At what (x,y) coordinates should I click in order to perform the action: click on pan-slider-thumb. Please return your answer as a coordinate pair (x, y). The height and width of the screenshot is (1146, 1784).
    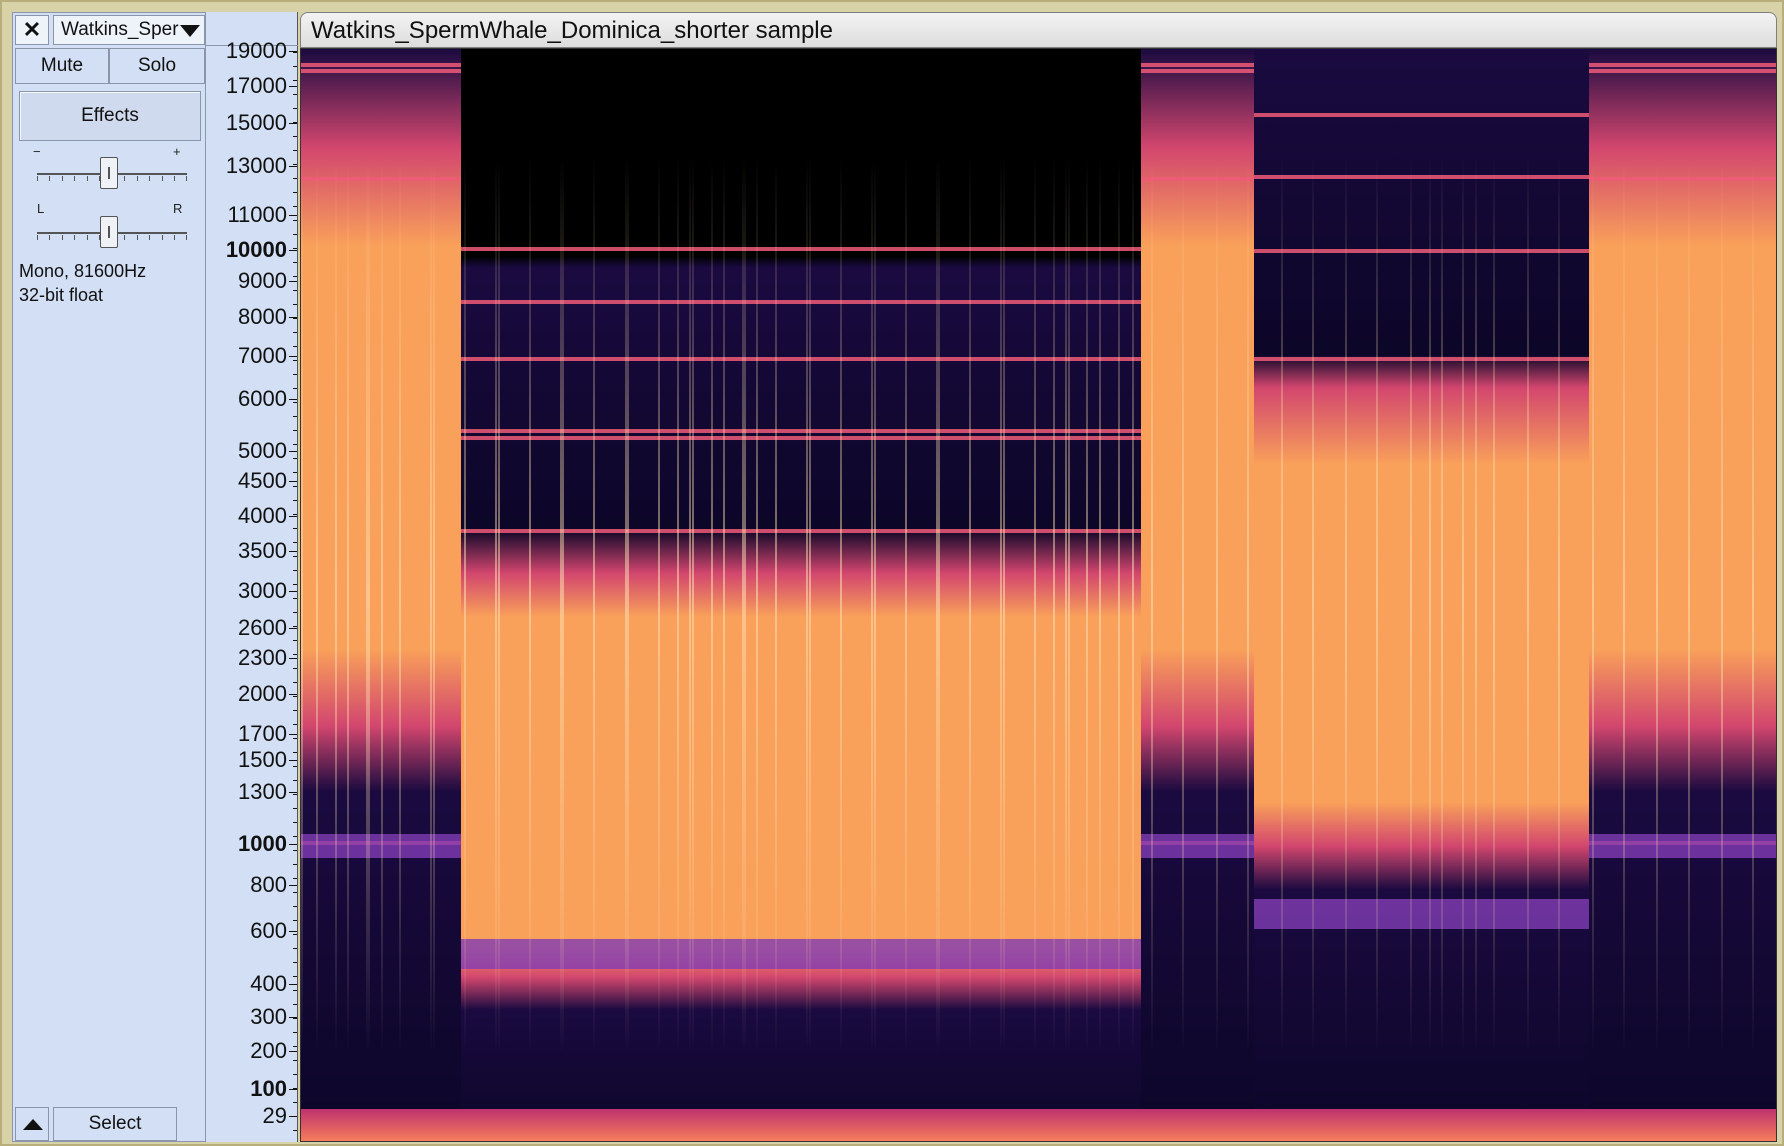
    Looking at the image, I should click on (109, 232).